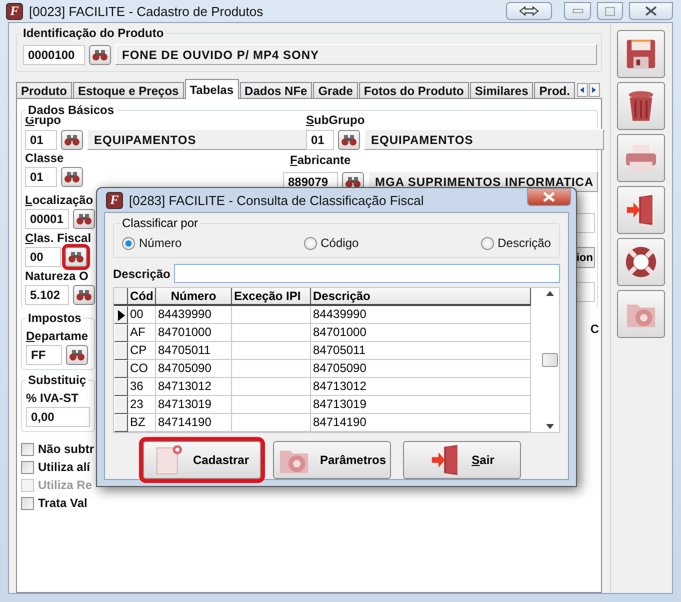  I want to click on scroll-left-button, so click(582, 90).